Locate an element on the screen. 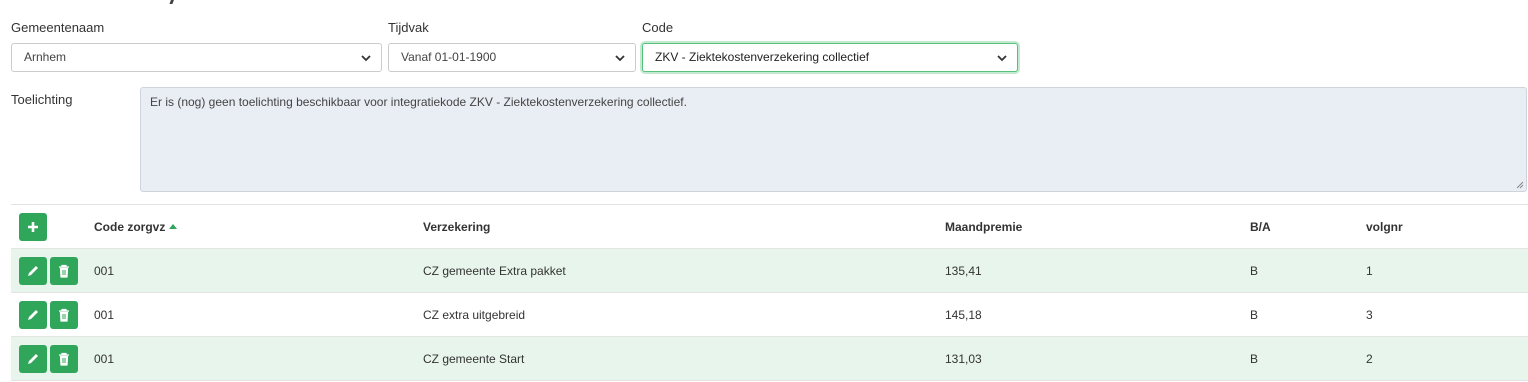 Image resolution: width=1528 pixels, height=382 pixels. cell-volgnr: 1 is located at coordinates (1369, 270).